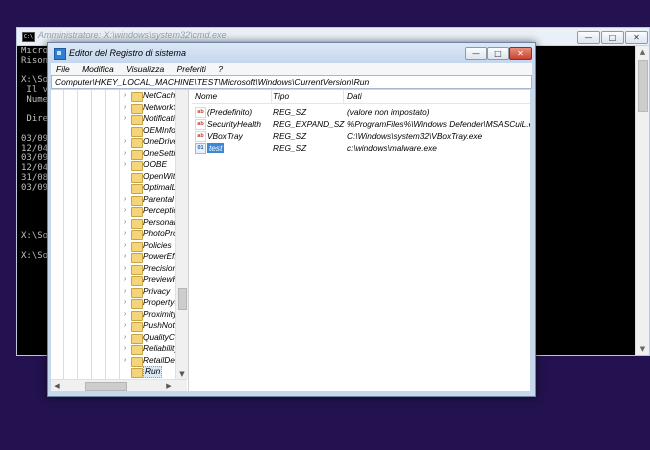 The height and width of the screenshot is (450, 650). What do you see at coordinates (200, 148) in the screenshot?
I see `binary-value-icon: 01` at bounding box center [200, 148].